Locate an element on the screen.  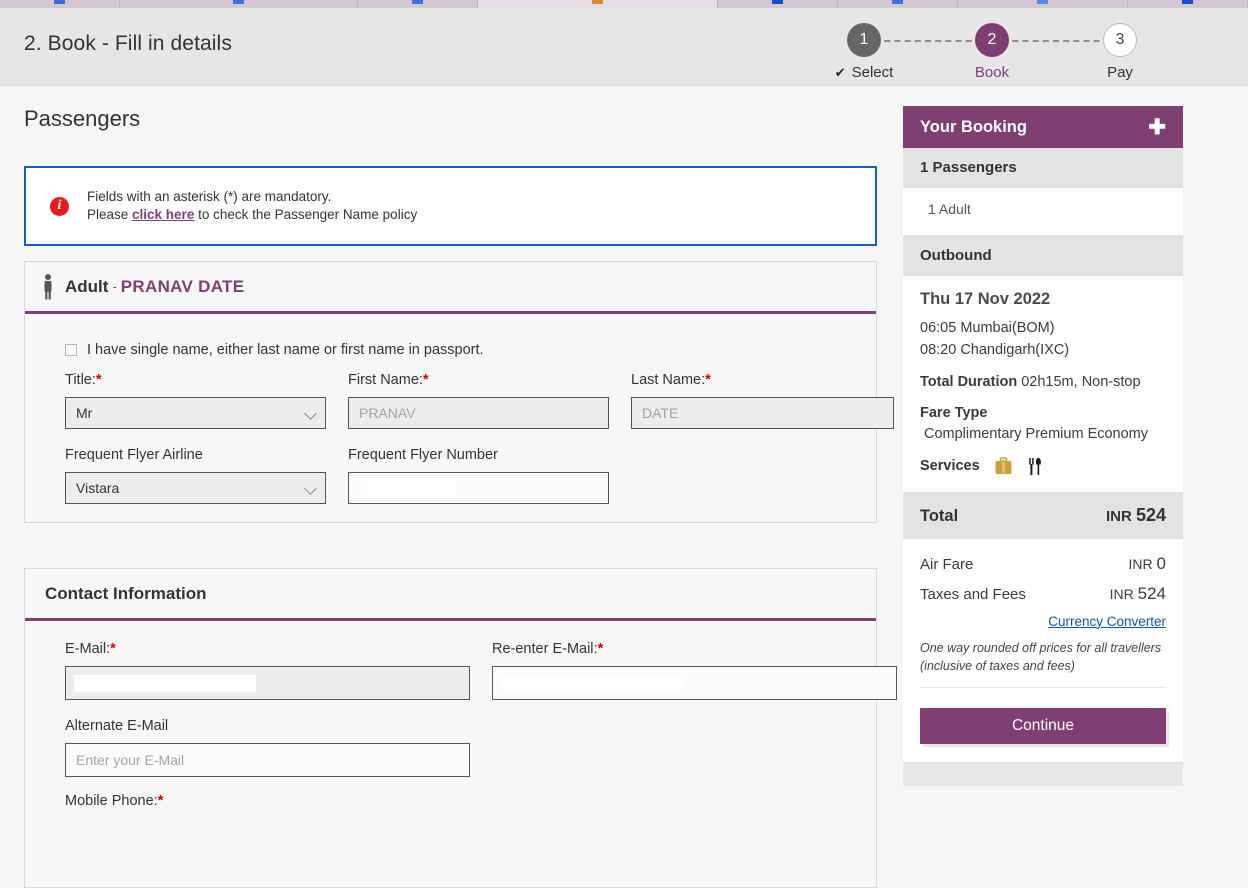
passenger-name: PRANAV DATE is located at coordinates (182, 286).